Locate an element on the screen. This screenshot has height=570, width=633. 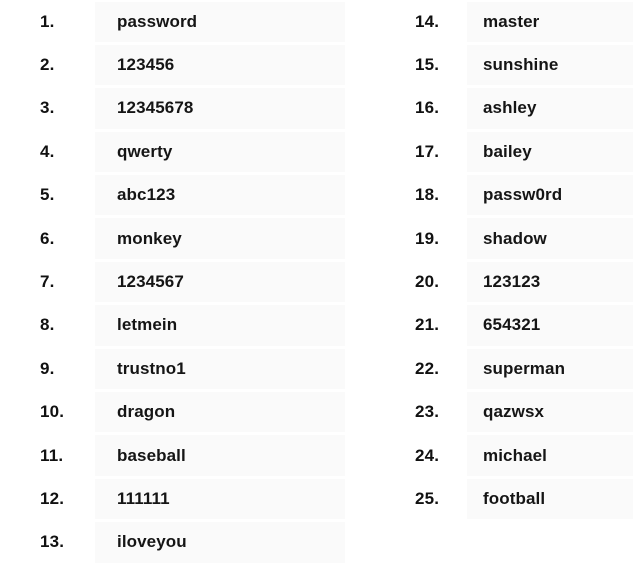
list-item-password: letmein is located at coordinates (147, 325).